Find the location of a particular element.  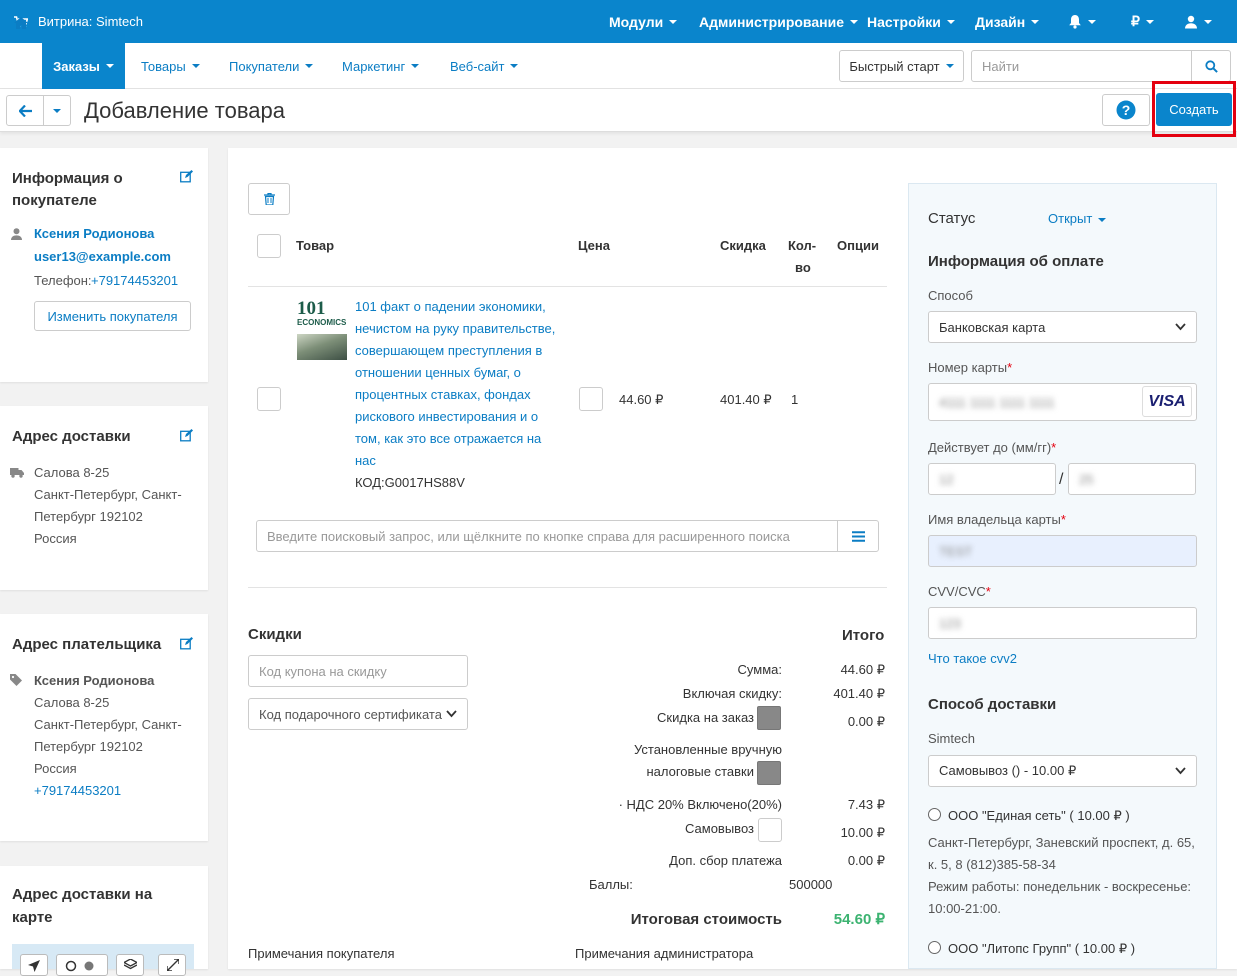

tag-icon is located at coordinates (16, 680).